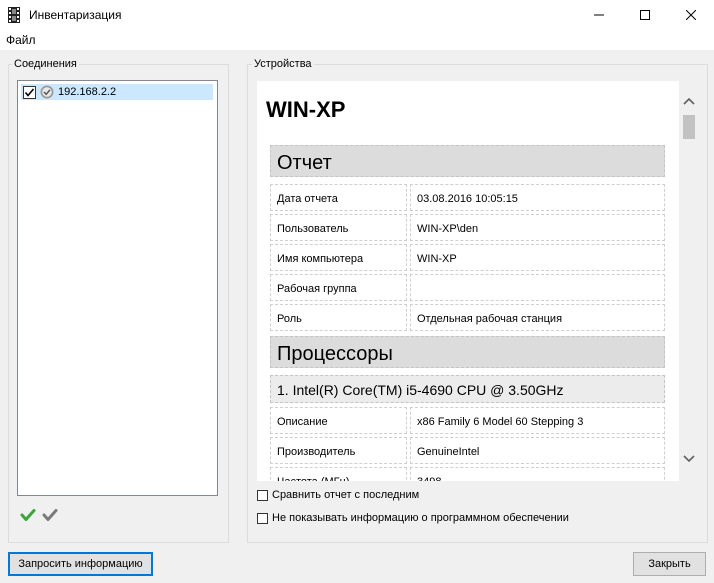 Image resolution: width=714 pixels, height=583 pixels. What do you see at coordinates (306, 109) in the screenshot?
I see `host-title: WIN-XP` at bounding box center [306, 109].